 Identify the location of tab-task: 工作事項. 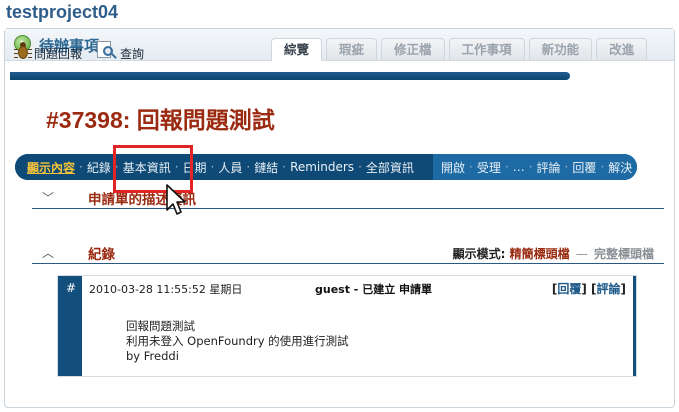
(486, 49).